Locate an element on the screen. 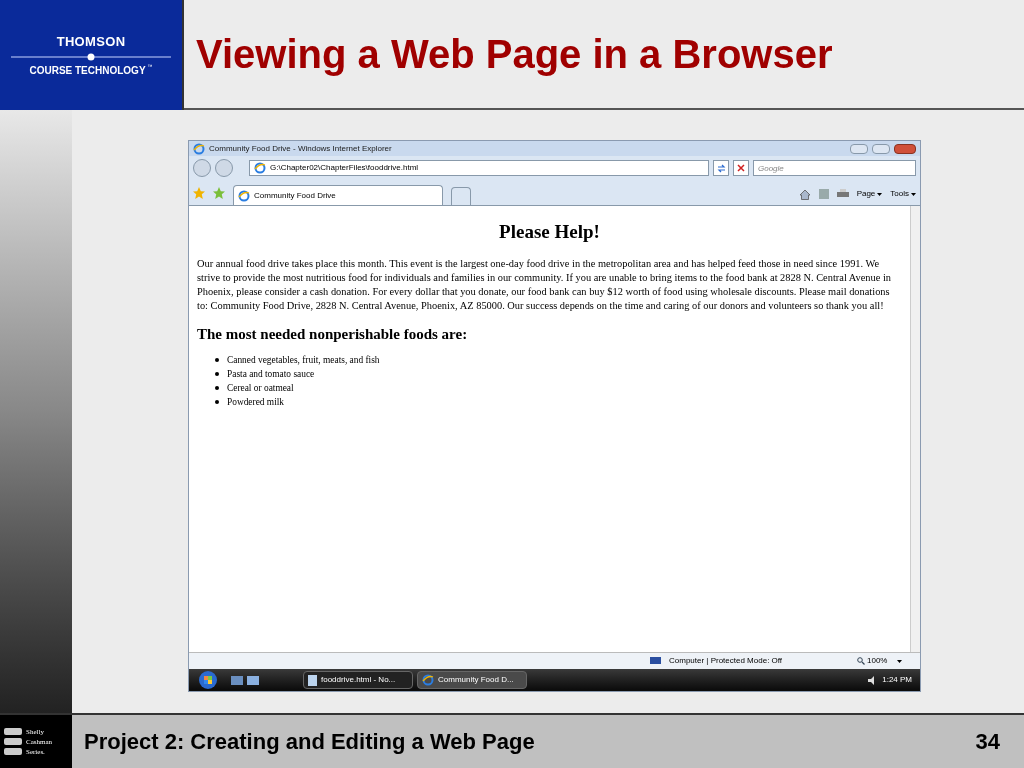 This screenshot has width=1024, height=768. close-icon is located at coordinates (741, 168).